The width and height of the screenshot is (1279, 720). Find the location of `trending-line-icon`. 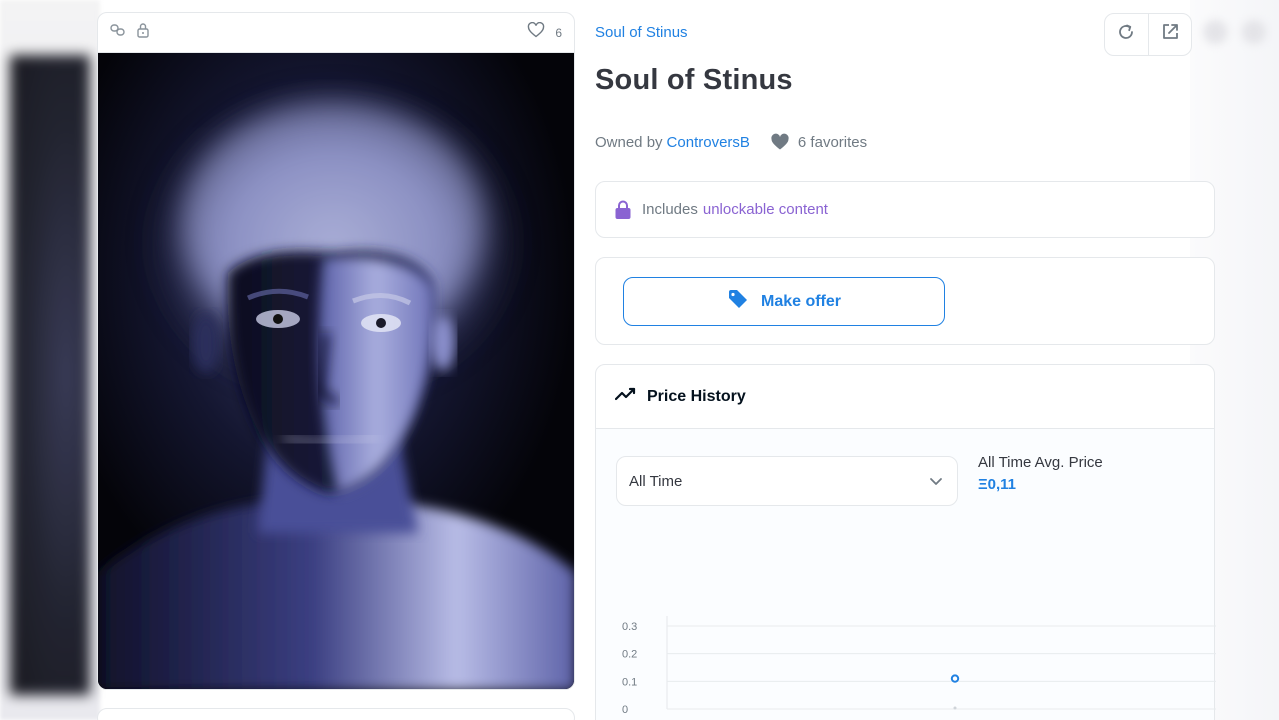

trending-line-icon is located at coordinates (625, 396).